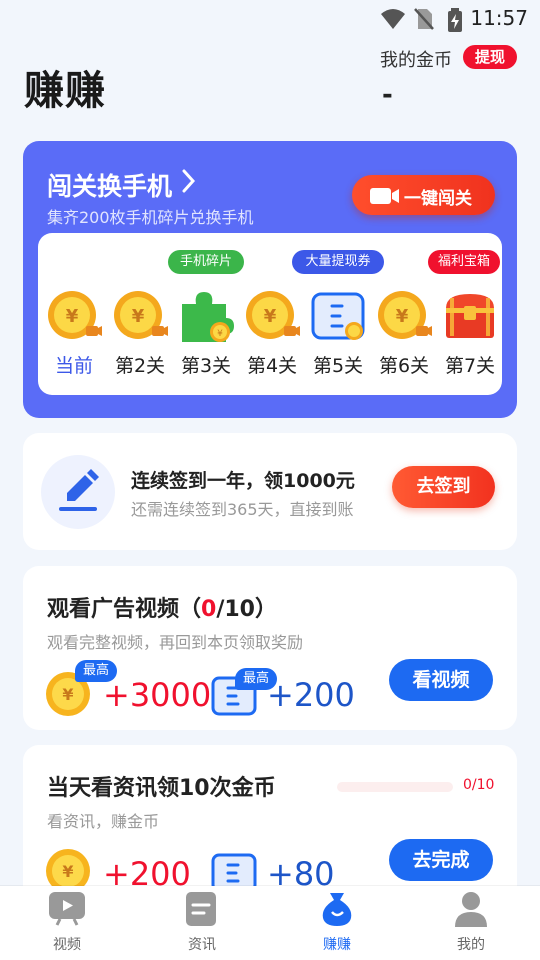 This screenshot has width=540, height=960. I want to click on level-item: ¥ 第2关, so click(140, 314).